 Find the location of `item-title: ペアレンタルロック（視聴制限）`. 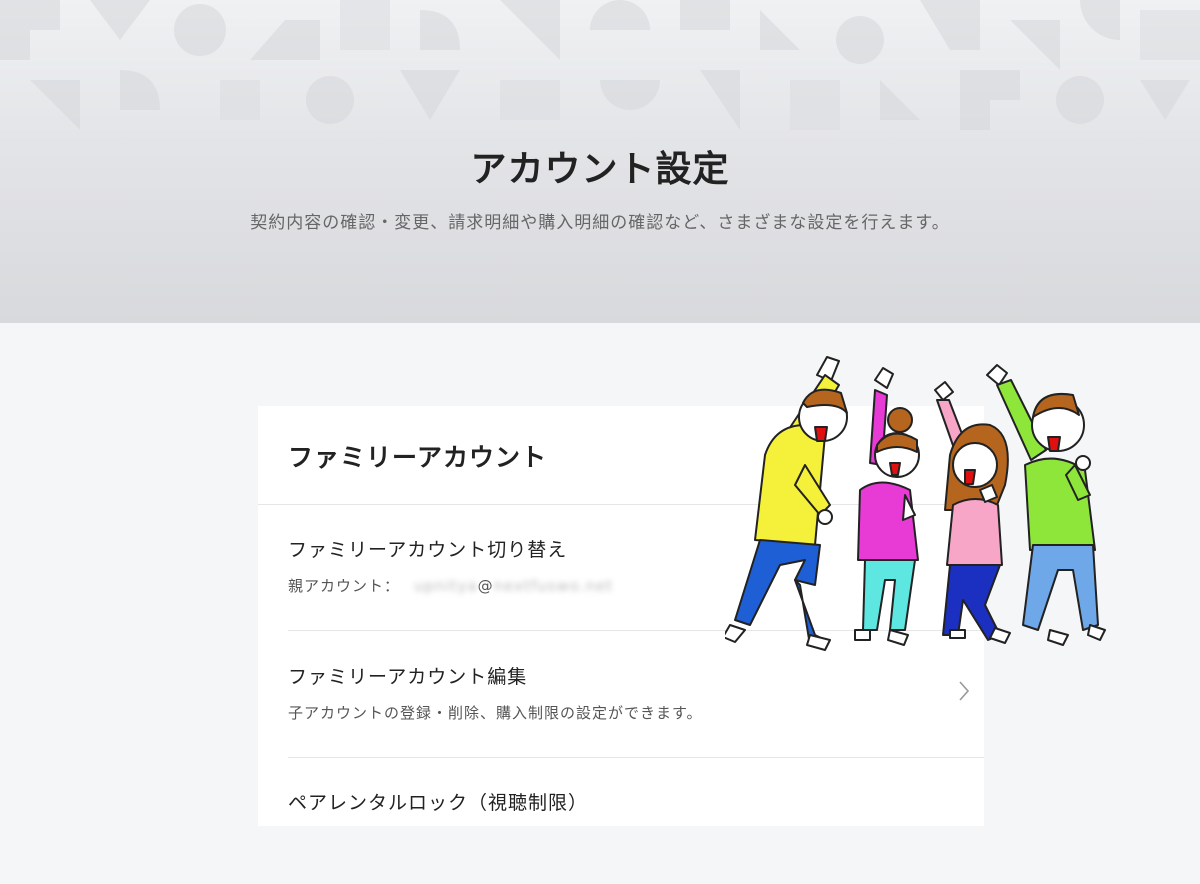

item-title: ペアレンタルロック（視聴制限） is located at coordinates (438, 803).